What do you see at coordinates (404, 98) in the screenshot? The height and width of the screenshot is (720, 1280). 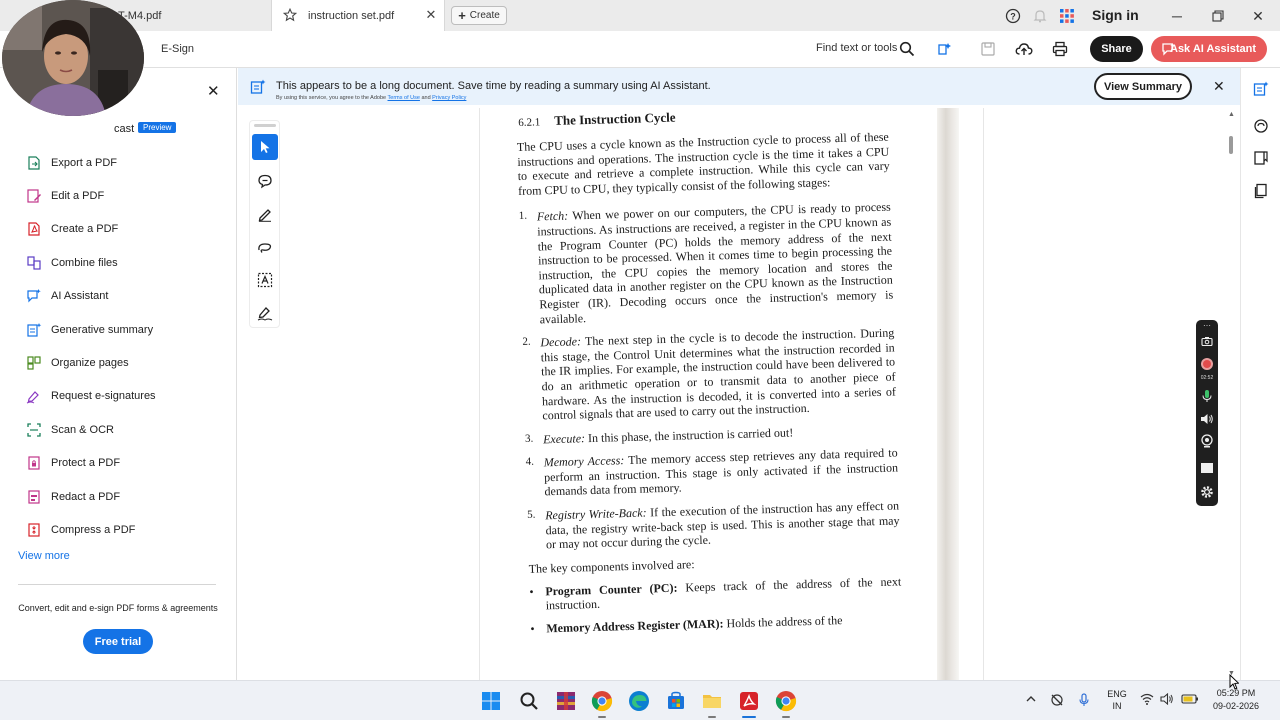 I see `terms-of-use-link: Terms of Use` at bounding box center [404, 98].